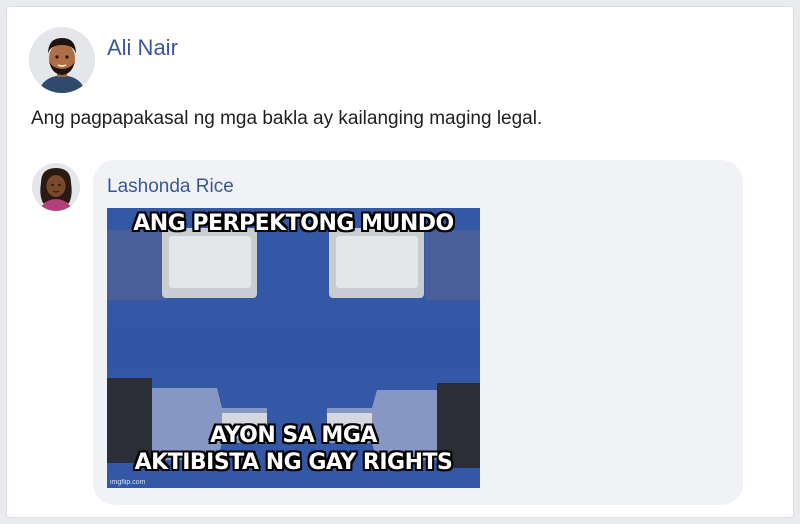 The height and width of the screenshot is (524, 800). I want to click on meme-bottom-caption-line1: AYON SA MGA, so click(293, 435).